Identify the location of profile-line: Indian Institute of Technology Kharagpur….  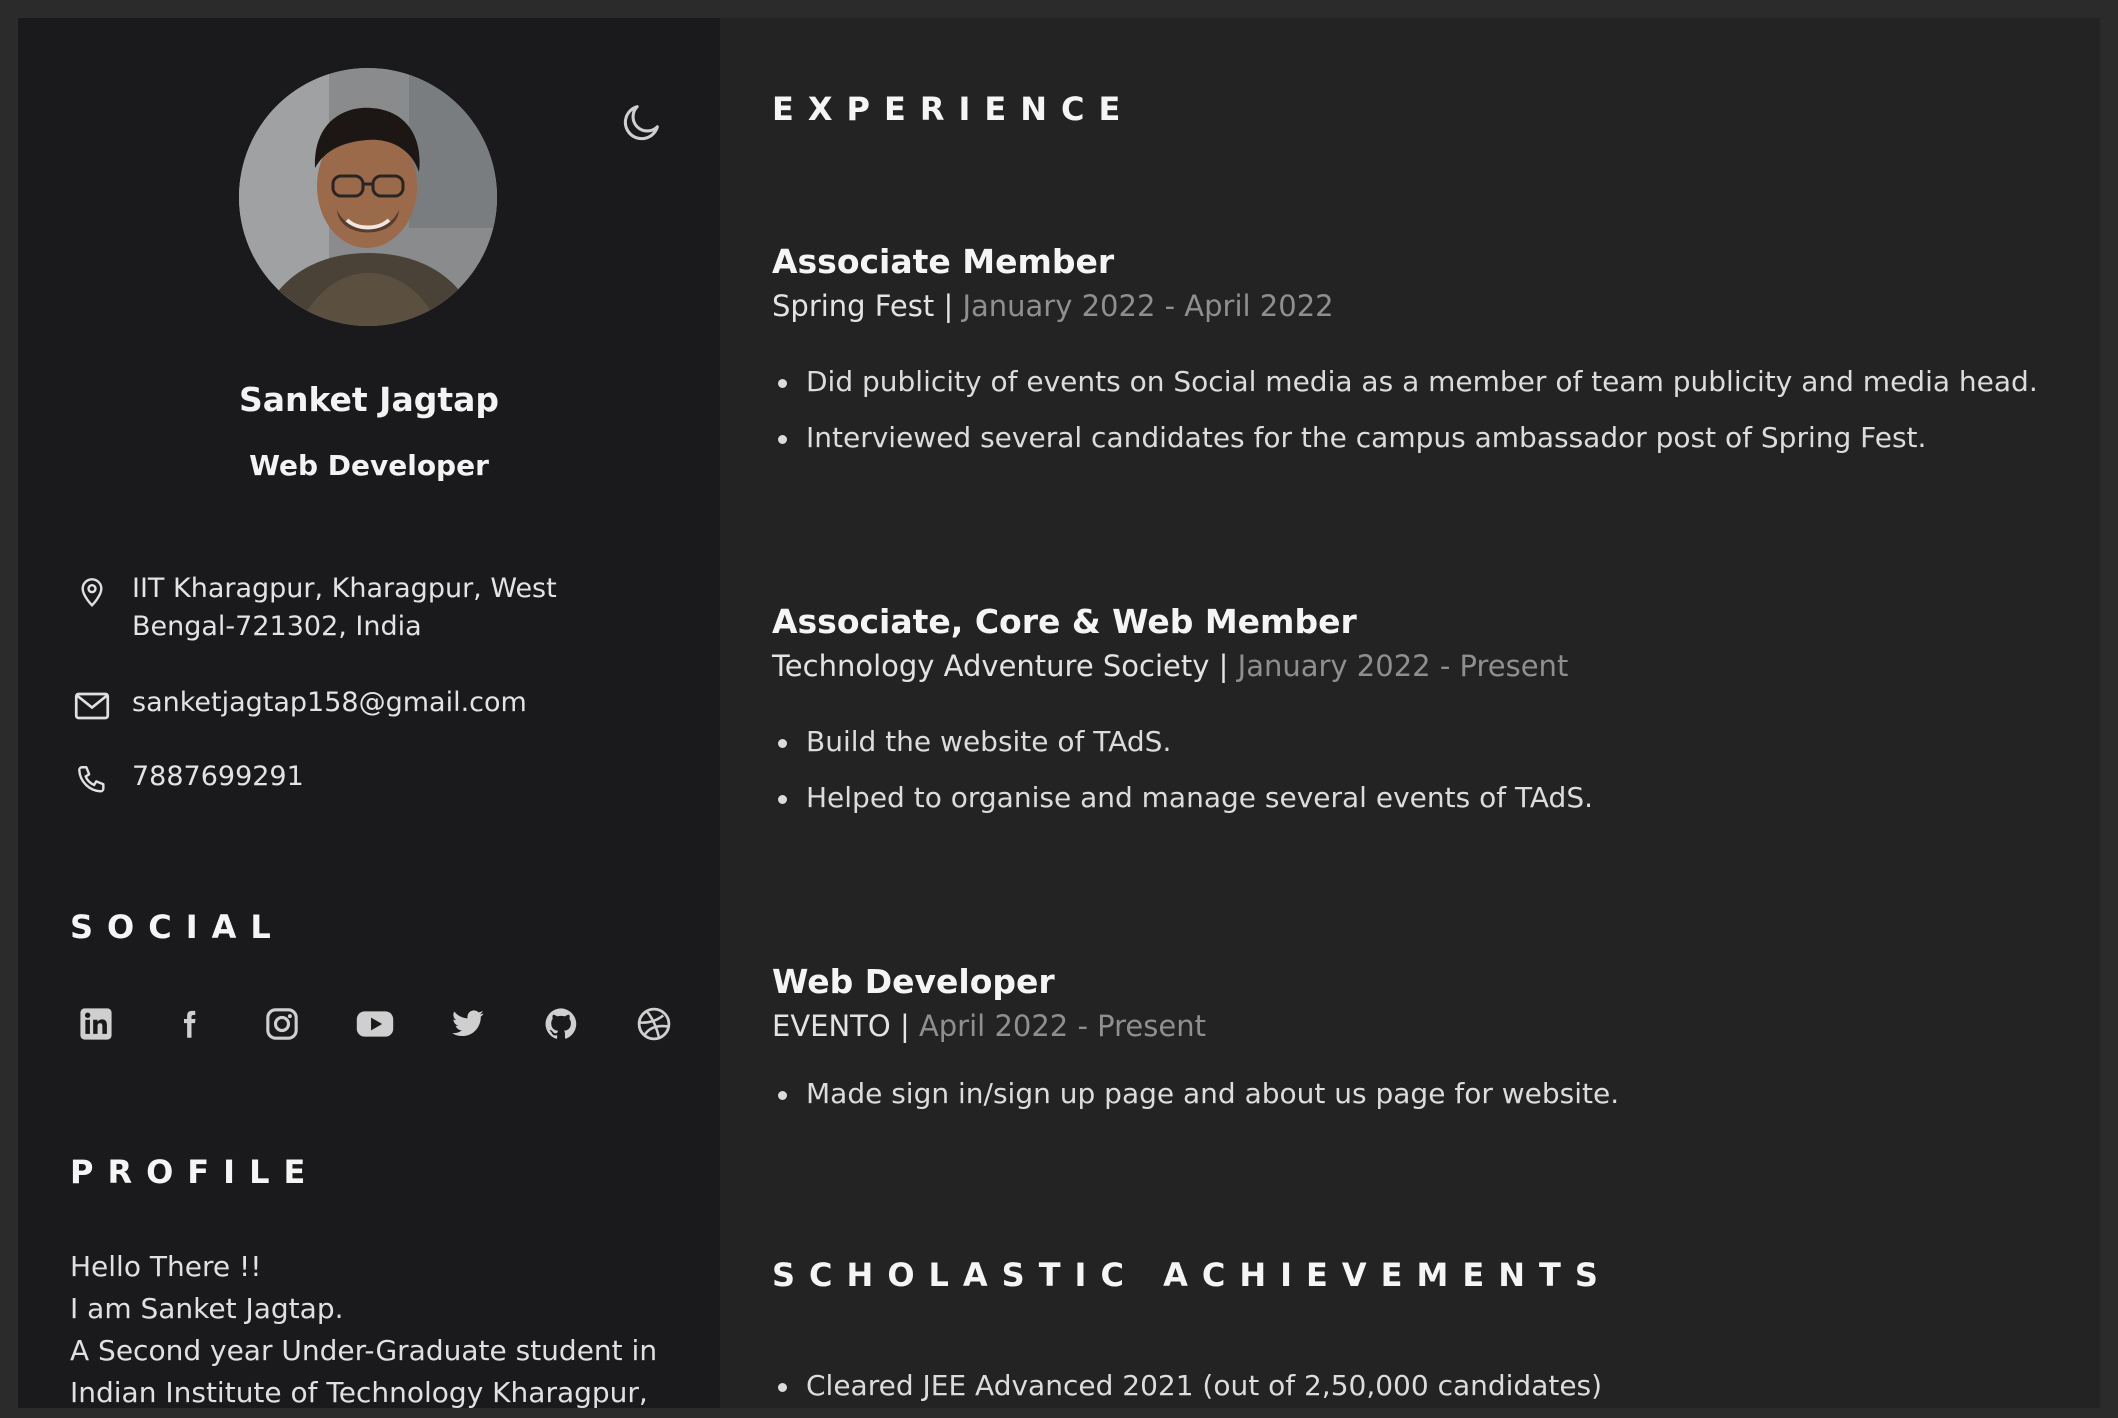
(359, 1392).